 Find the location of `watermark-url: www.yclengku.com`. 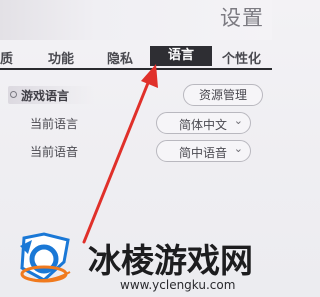

watermark-url: www.yclengku.com is located at coordinates (178, 285).